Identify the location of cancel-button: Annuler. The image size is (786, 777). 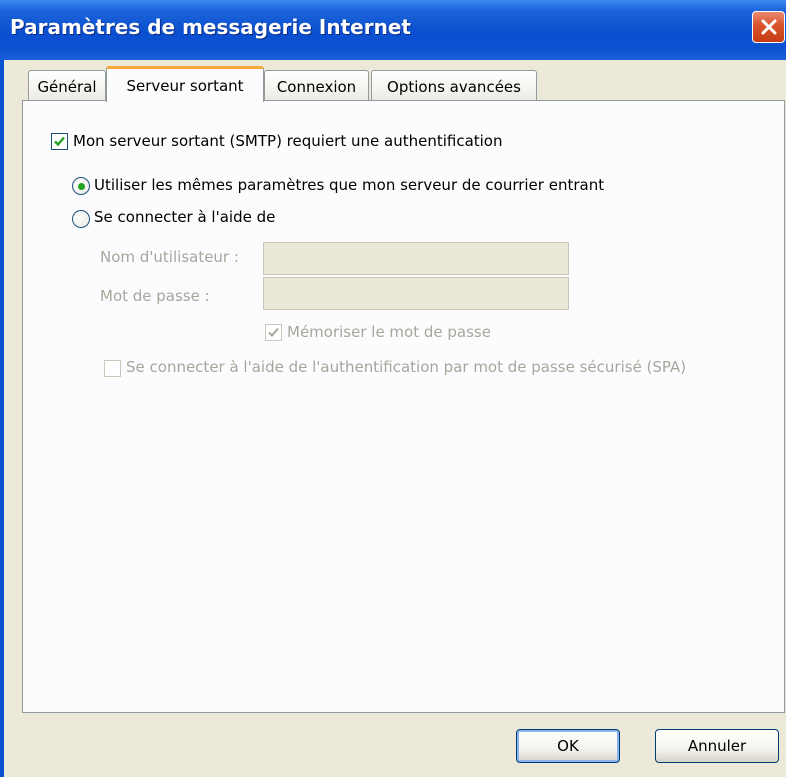
(717, 746).